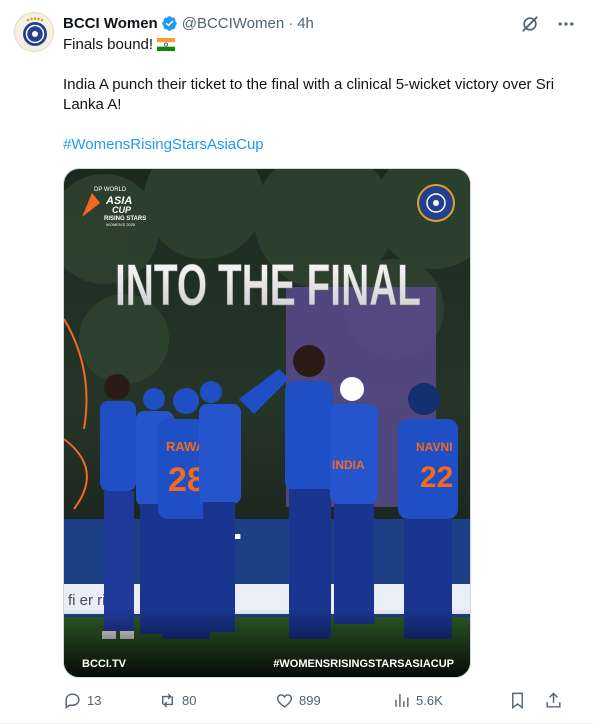 This screenshot has width=594, height=724. What do you see at coordinates (94, 700) in the screenshot?
I see `reply-count: 13` at bounding box center [94, 700].